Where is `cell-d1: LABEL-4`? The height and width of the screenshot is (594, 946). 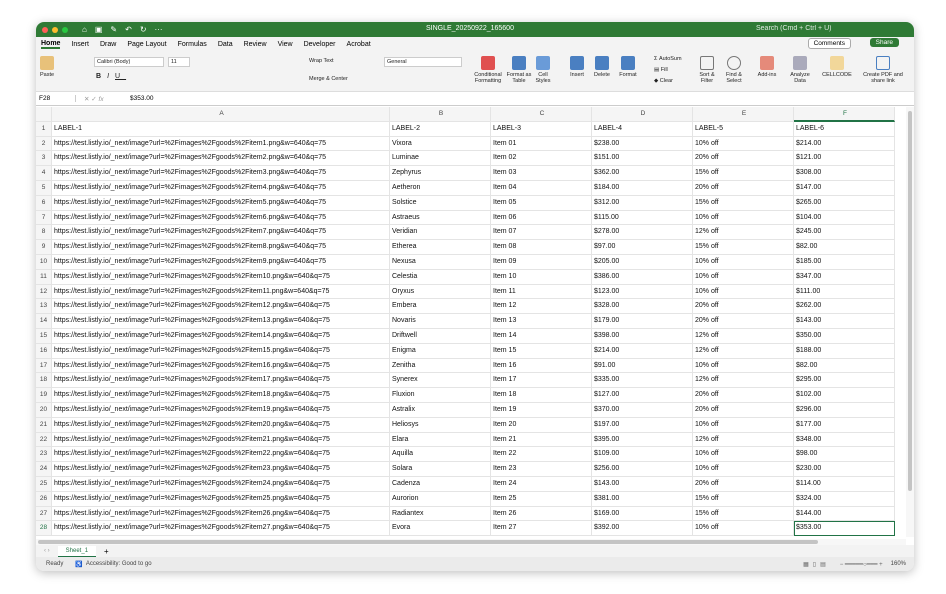
cell-d1: LABEL-4 is located at coordinates (642, 129).